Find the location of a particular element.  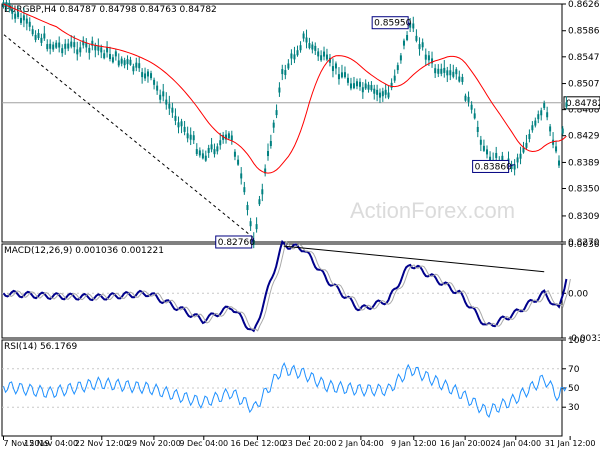

annotation-label: 0.82760 is located at coordinates (236, 243).